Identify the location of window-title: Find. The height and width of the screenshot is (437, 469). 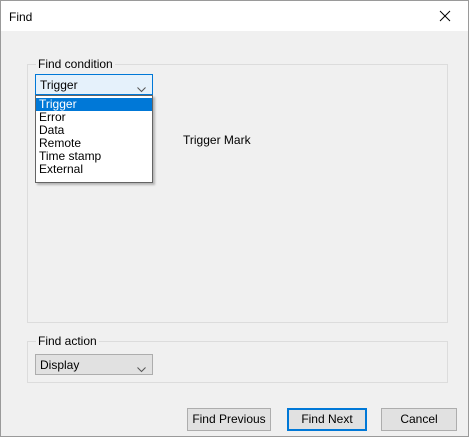
(21, 17).